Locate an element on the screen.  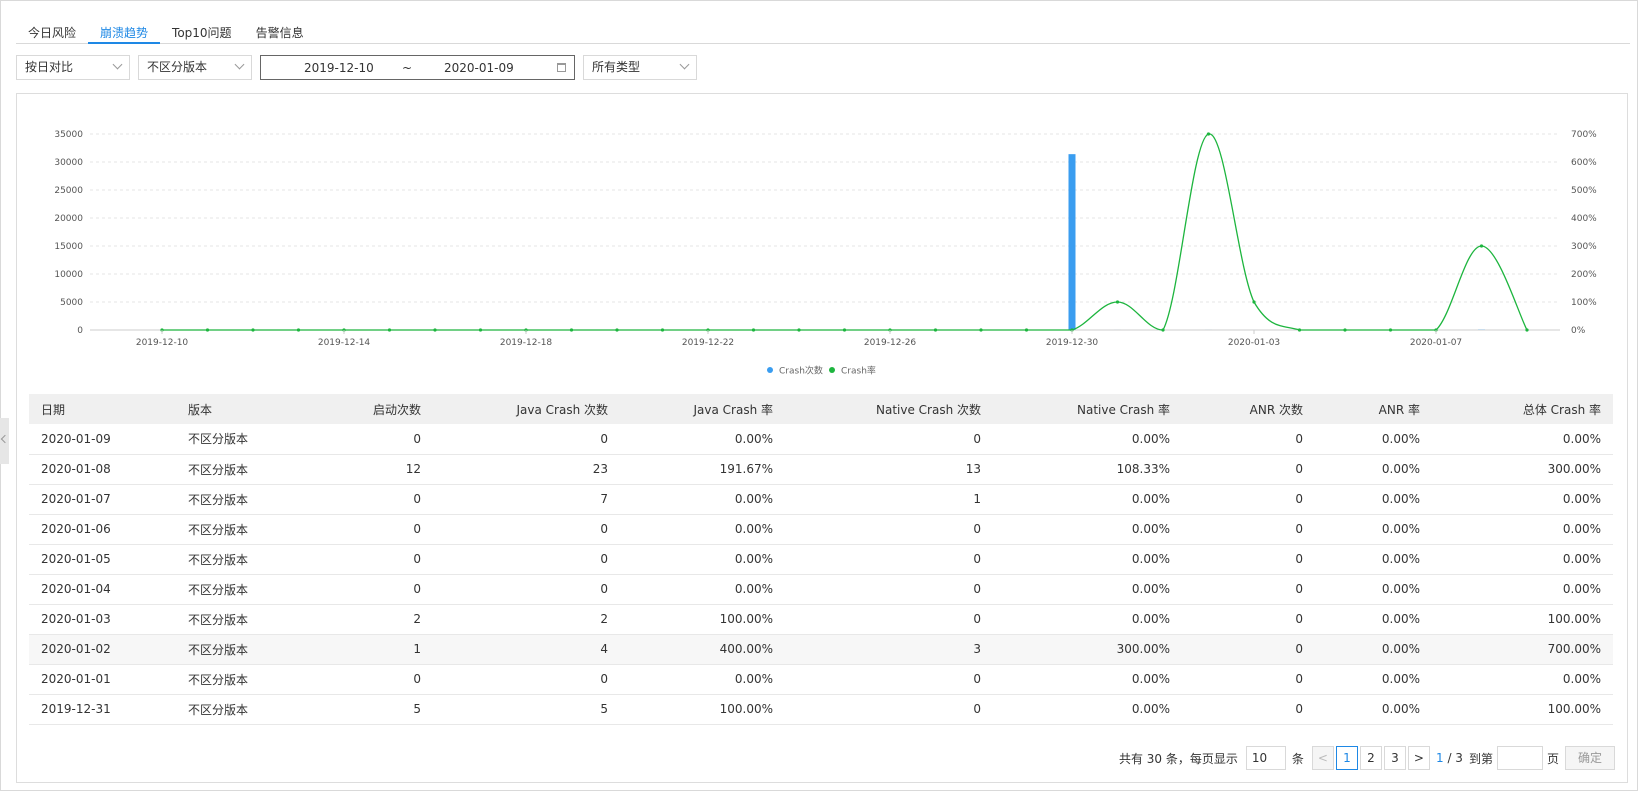
table-row: 2020-01-09 不区分版本 0 0 0.00% 0 0.00% 0 0.00% 0.00% is located at coordinates (821, 439).